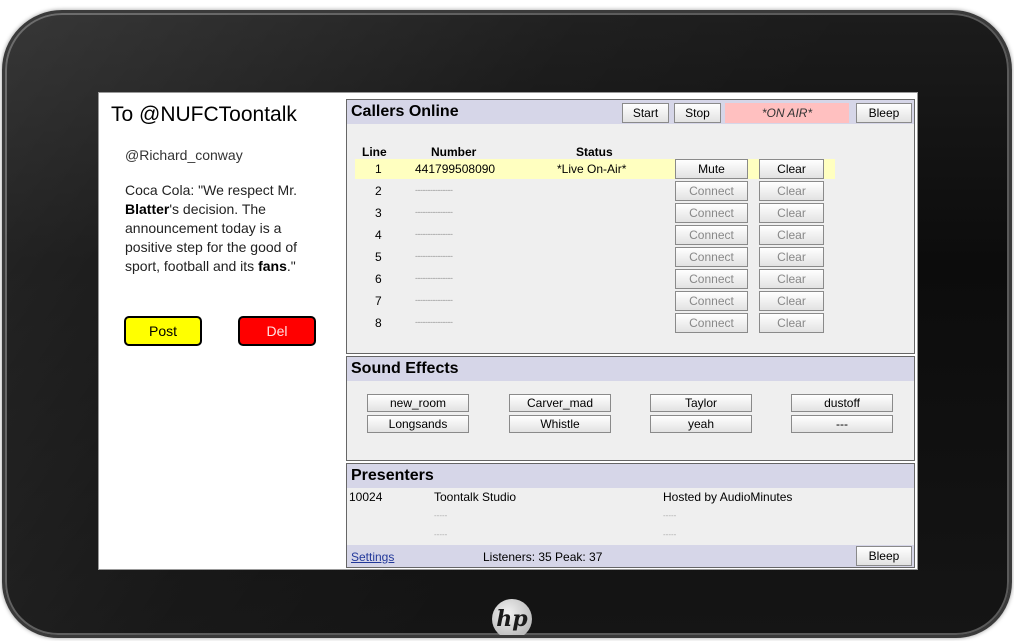 This screenshot has height=641, width=1014. What do you see at coordinates (630, 476) in the screenshot?
I see `presenters-title: Presenters` at bounding box center [630, 476].